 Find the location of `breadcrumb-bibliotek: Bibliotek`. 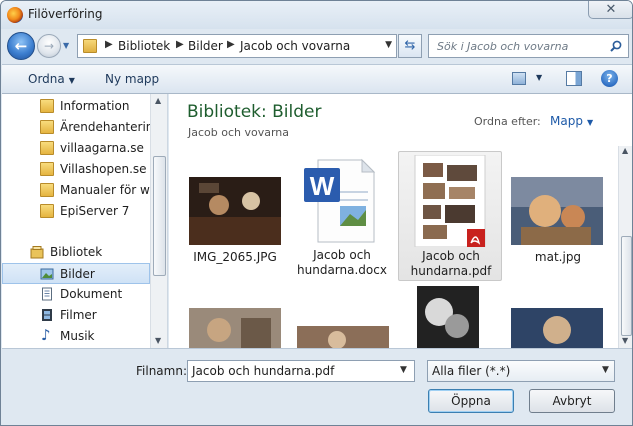

breadcrumb-bibliotek: Bibliotek is located at coordinates (144, 46).